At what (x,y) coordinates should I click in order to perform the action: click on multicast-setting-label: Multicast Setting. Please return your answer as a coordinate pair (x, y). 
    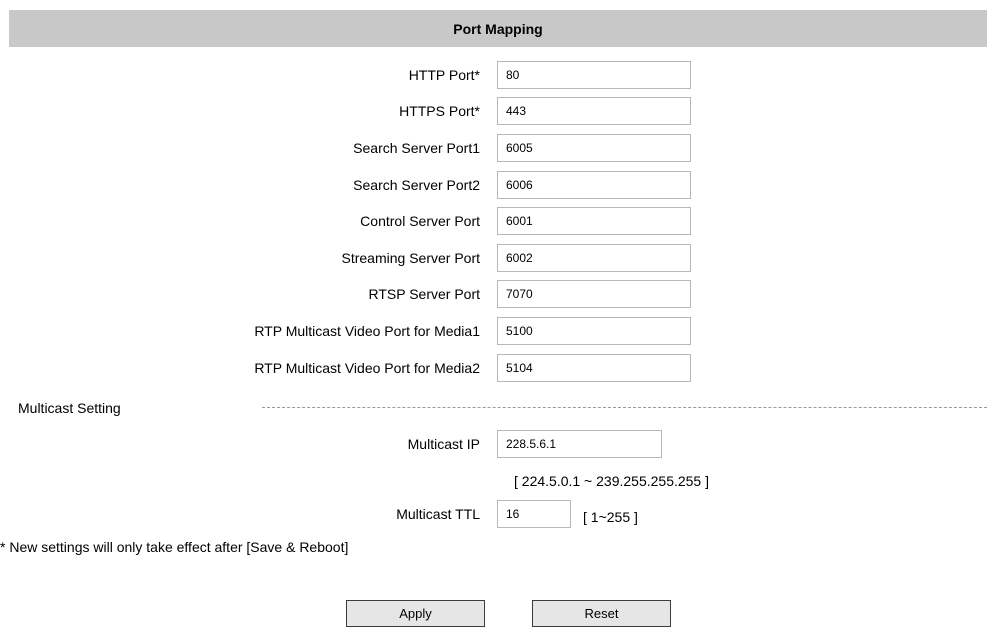
    Looking at the image, I should click on (69, 408).